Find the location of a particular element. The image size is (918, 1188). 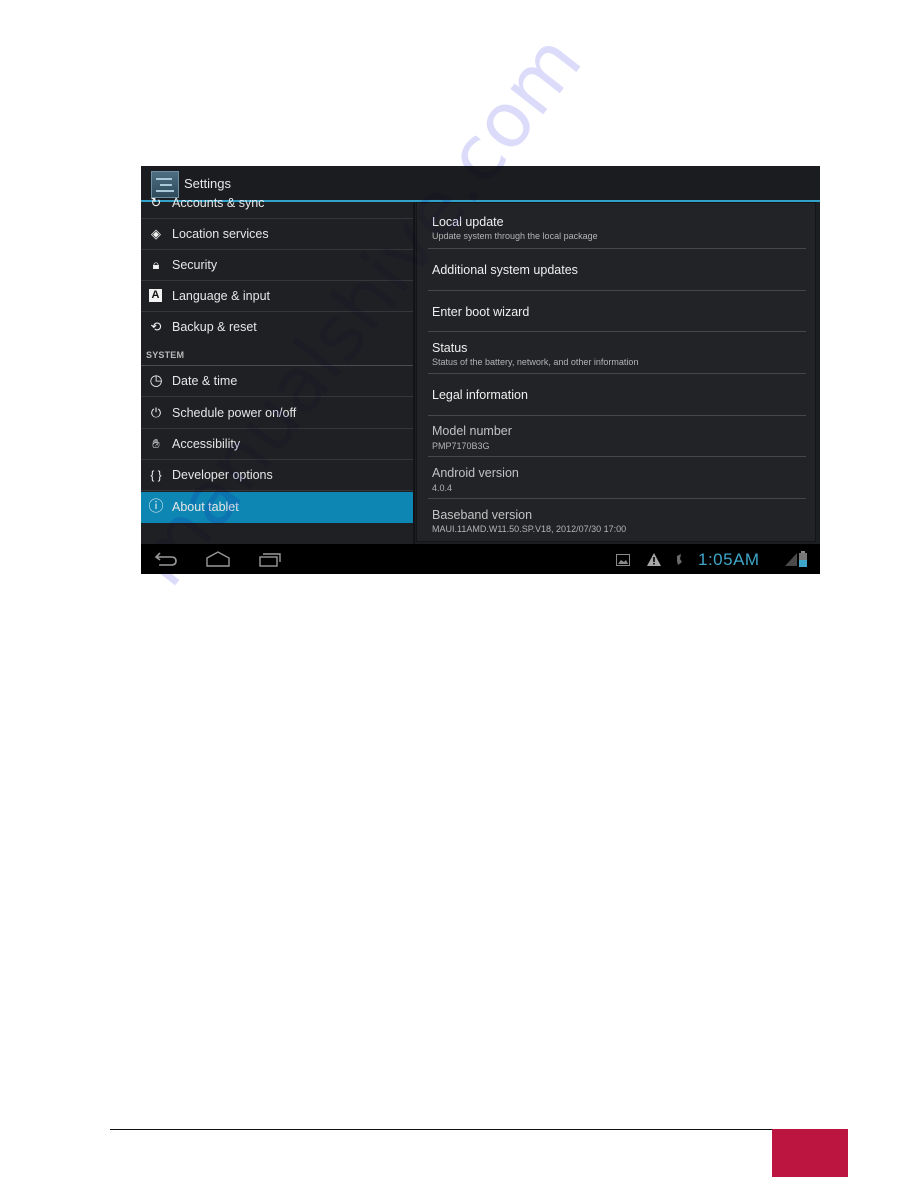

page-marker is located at coordinates (810, 1153).